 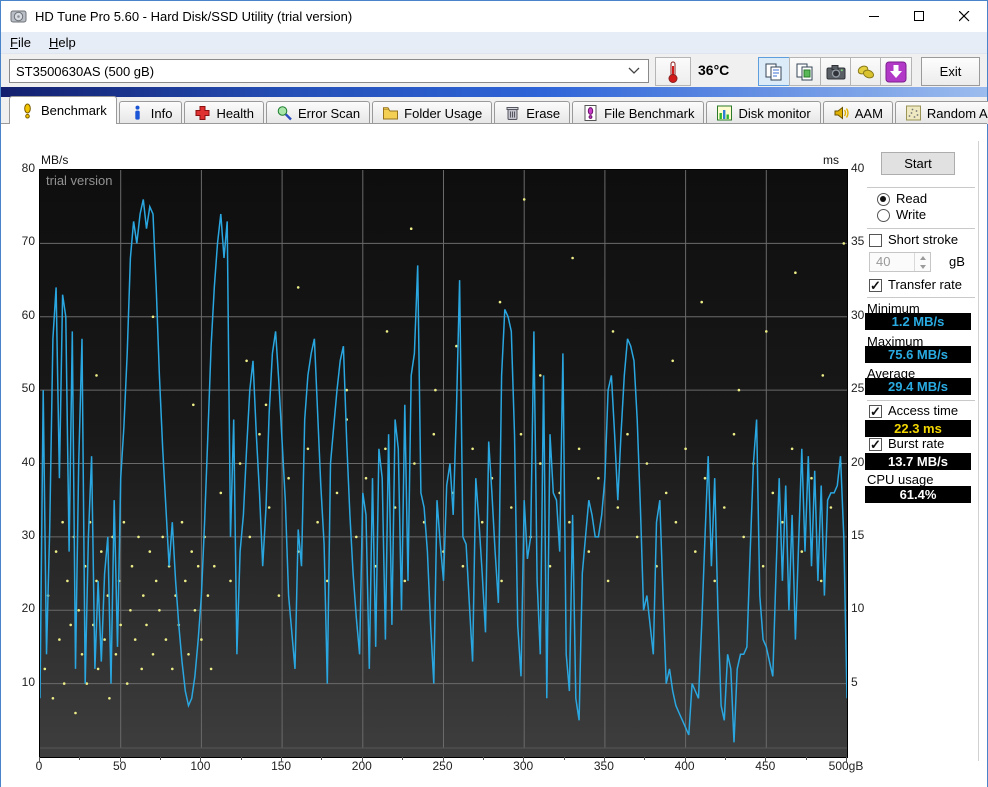 I want to click on tab-random-access: Random Access, so click(x=941, y=112).